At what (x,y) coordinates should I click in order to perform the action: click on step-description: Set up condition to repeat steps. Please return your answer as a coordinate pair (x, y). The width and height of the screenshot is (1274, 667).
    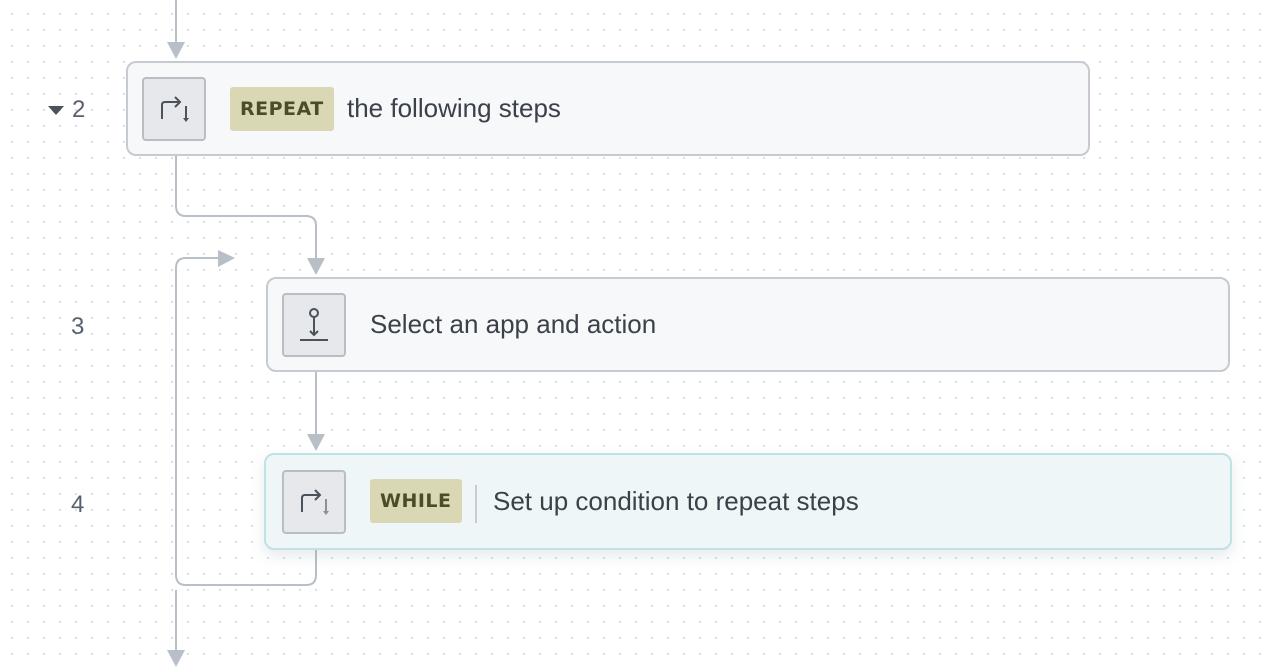
    Looking at the image, I should click on (676, 501).